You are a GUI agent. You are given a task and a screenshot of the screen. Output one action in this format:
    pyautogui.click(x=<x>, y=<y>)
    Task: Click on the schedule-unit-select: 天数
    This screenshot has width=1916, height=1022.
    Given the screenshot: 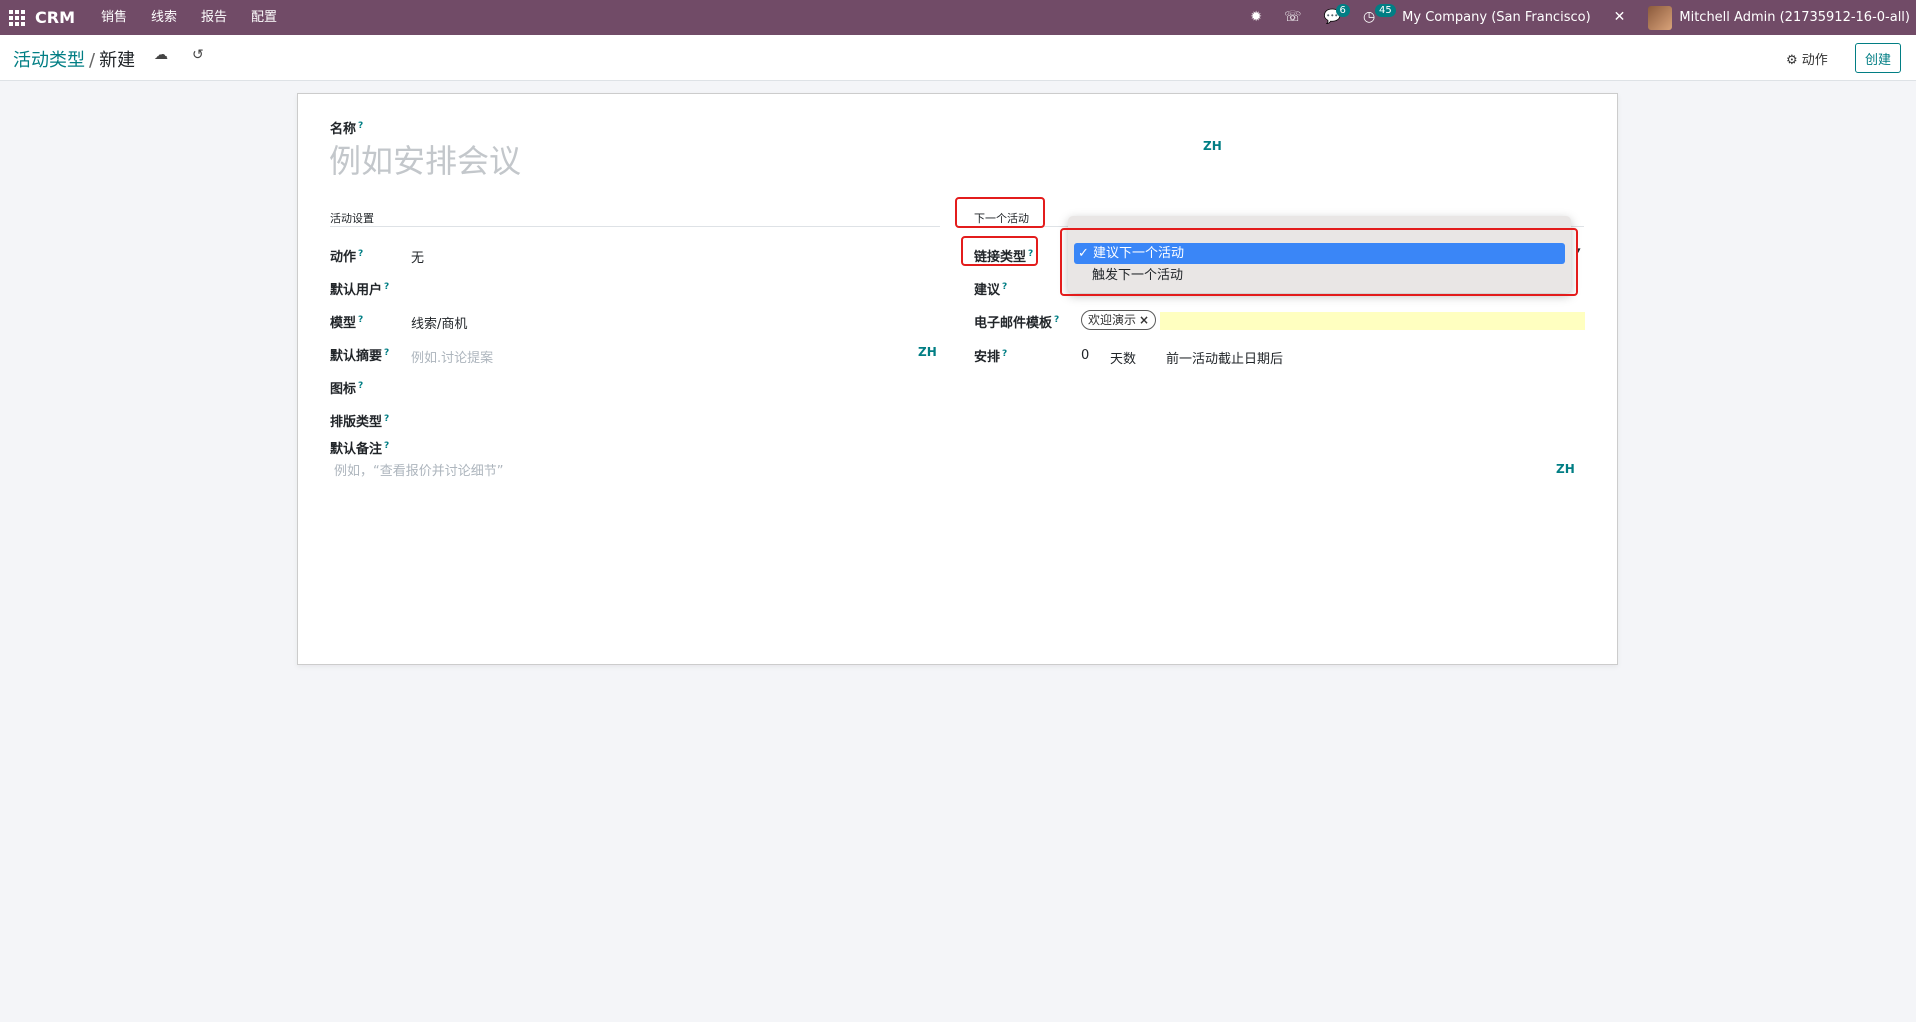 What is the action you would take?
    pyautogui.click(x=1123, y=357)
    